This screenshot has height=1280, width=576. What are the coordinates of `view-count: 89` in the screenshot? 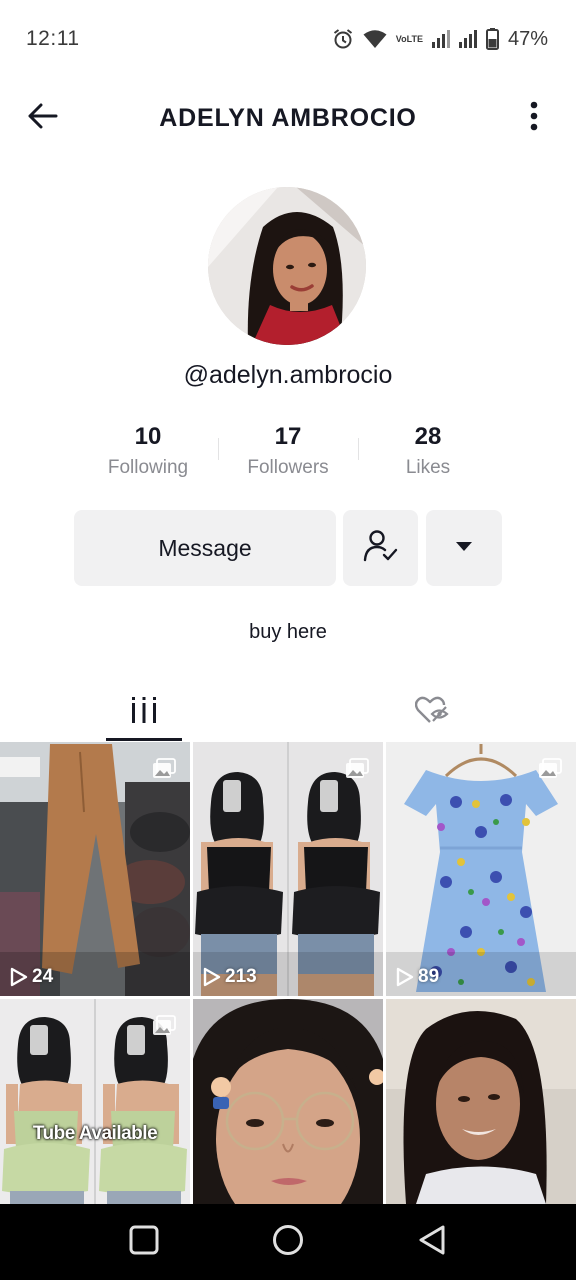 It's located at (417, 977).